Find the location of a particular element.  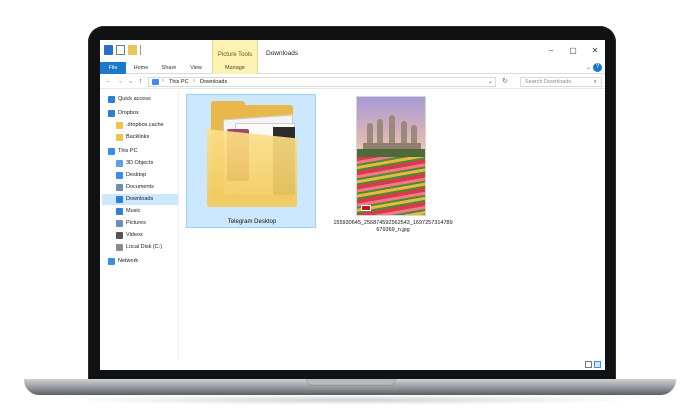

sidebar-item-dropbox: Dropbox is located at coordinates (140, 113).